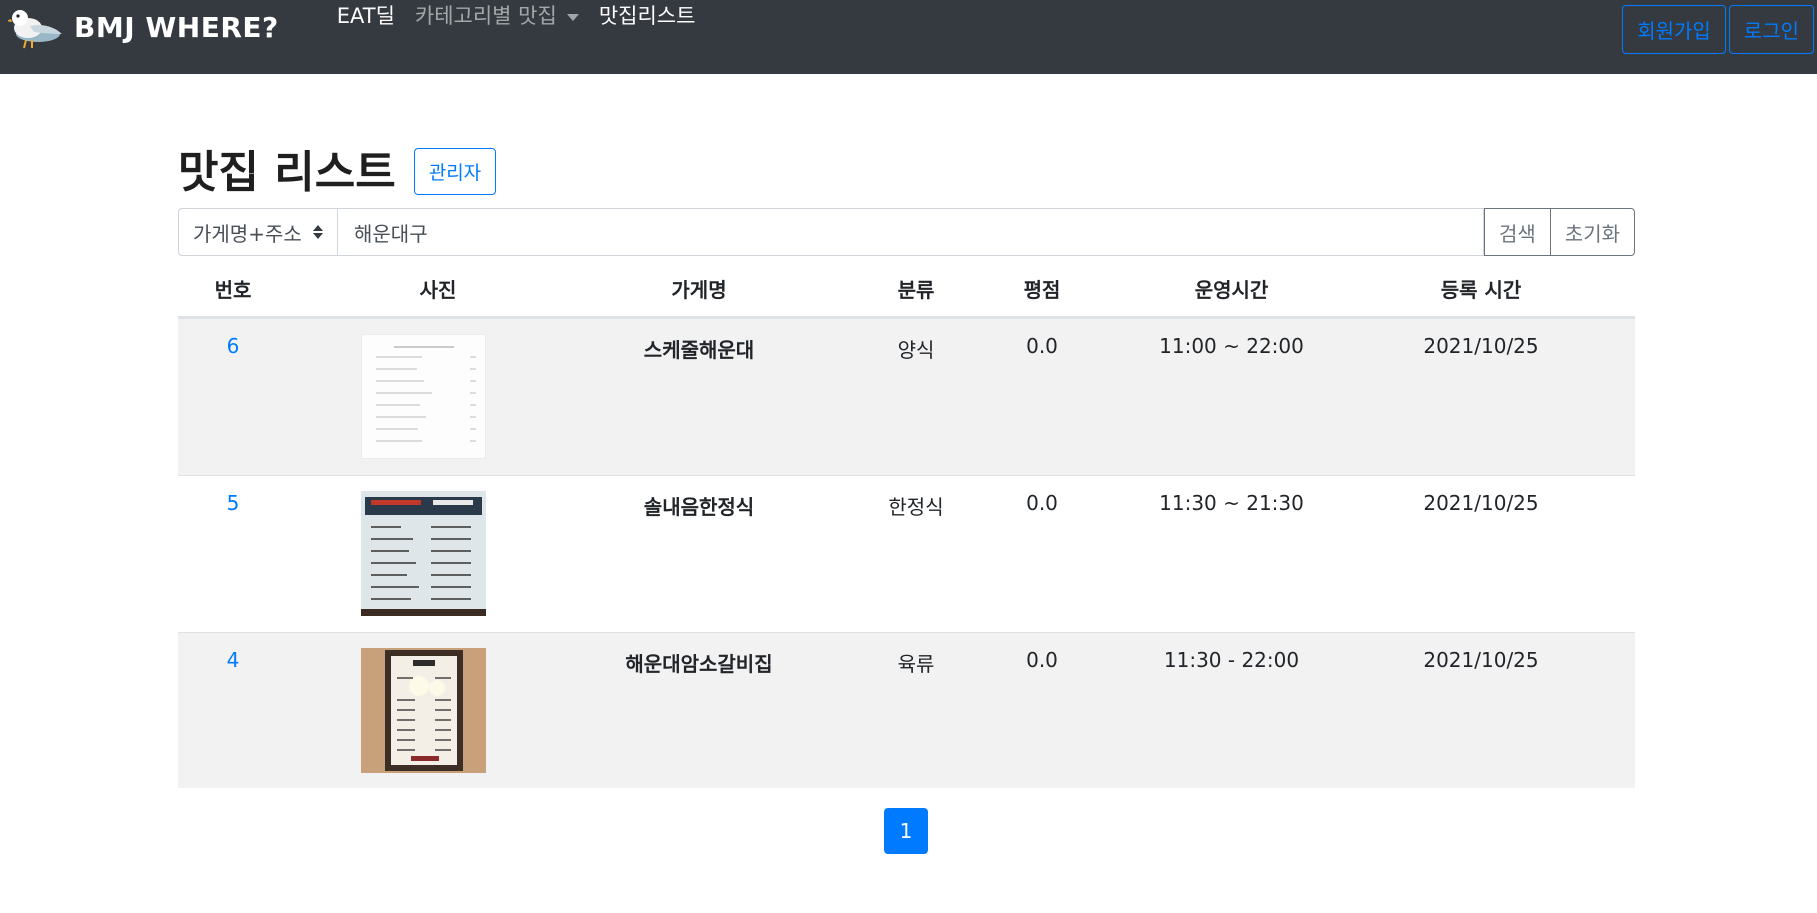  I want to click on admin-button: 관리자, so click(455, 171).